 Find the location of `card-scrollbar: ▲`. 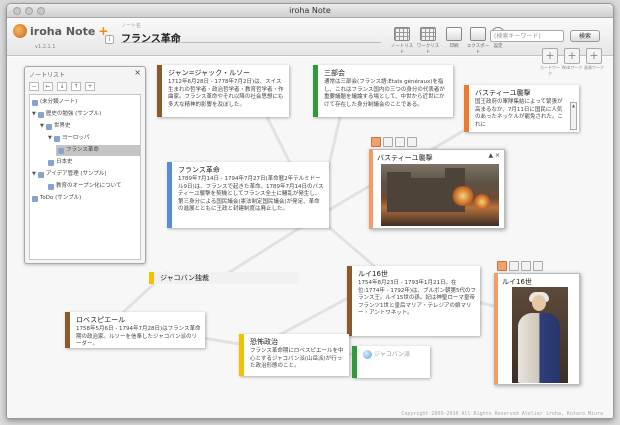

card-scrollbar: ▲ is located at coordinates (573, 116).